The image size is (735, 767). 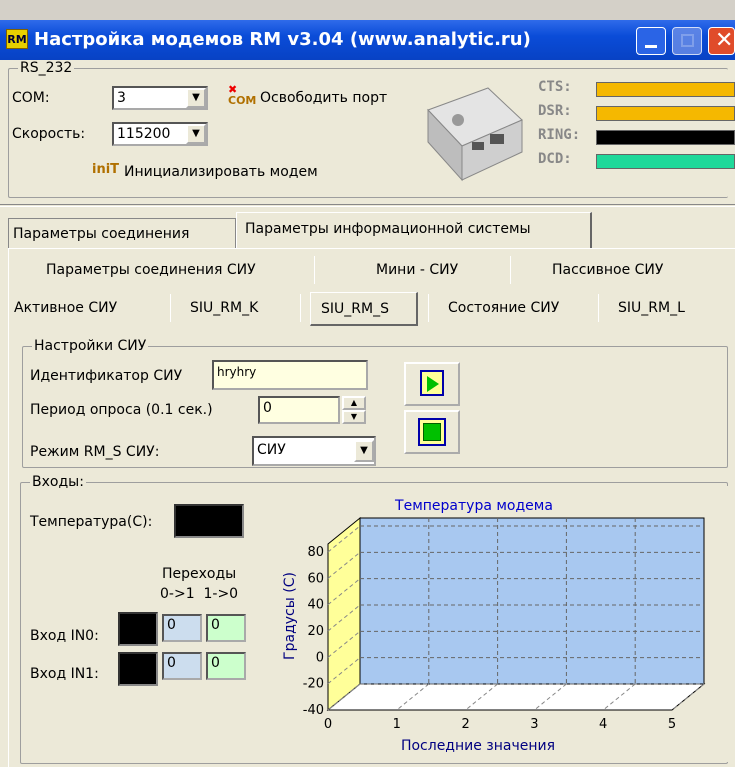 What do you see at coordinates (49, 134) in the screenshot?
I see `speed-label: Скорость:` at bounding box center [49, 134].